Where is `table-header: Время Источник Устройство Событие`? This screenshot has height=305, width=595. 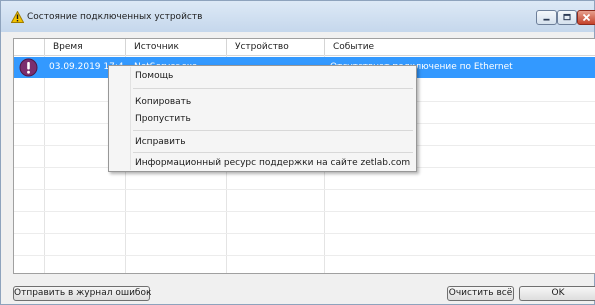
table-header: Время Источник Устройство Событие is located at coordinates (304, 47).